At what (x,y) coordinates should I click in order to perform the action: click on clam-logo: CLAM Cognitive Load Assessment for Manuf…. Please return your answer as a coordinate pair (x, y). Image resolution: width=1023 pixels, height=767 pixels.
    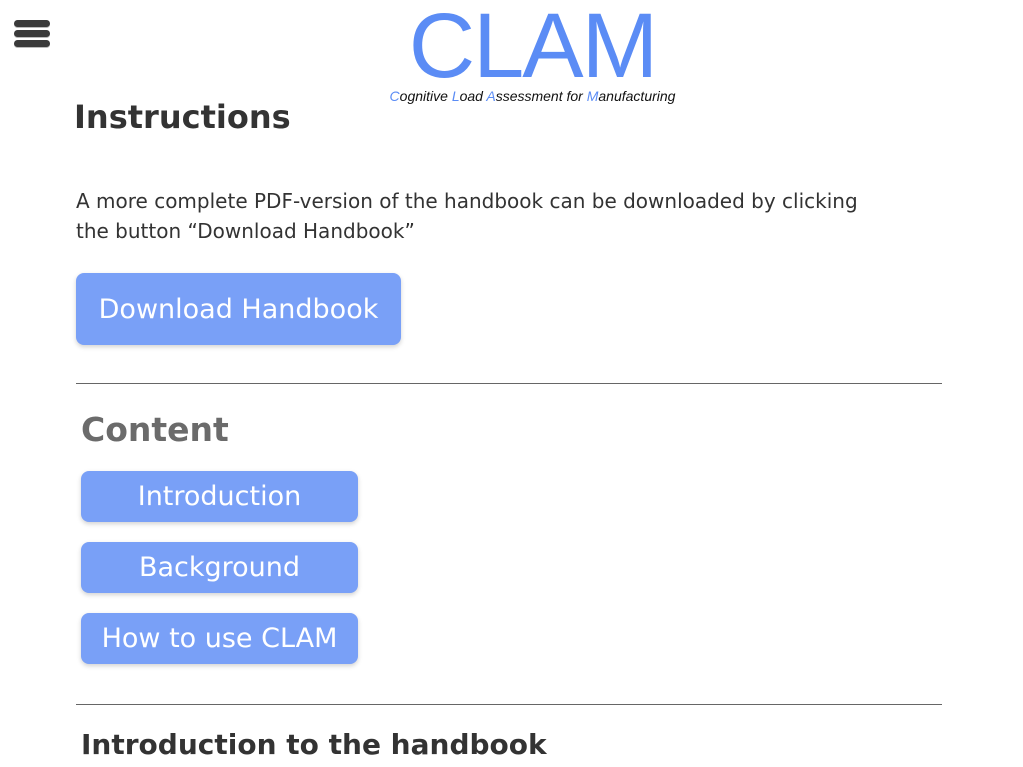
    Looking at the image, I should click on (532, 52).